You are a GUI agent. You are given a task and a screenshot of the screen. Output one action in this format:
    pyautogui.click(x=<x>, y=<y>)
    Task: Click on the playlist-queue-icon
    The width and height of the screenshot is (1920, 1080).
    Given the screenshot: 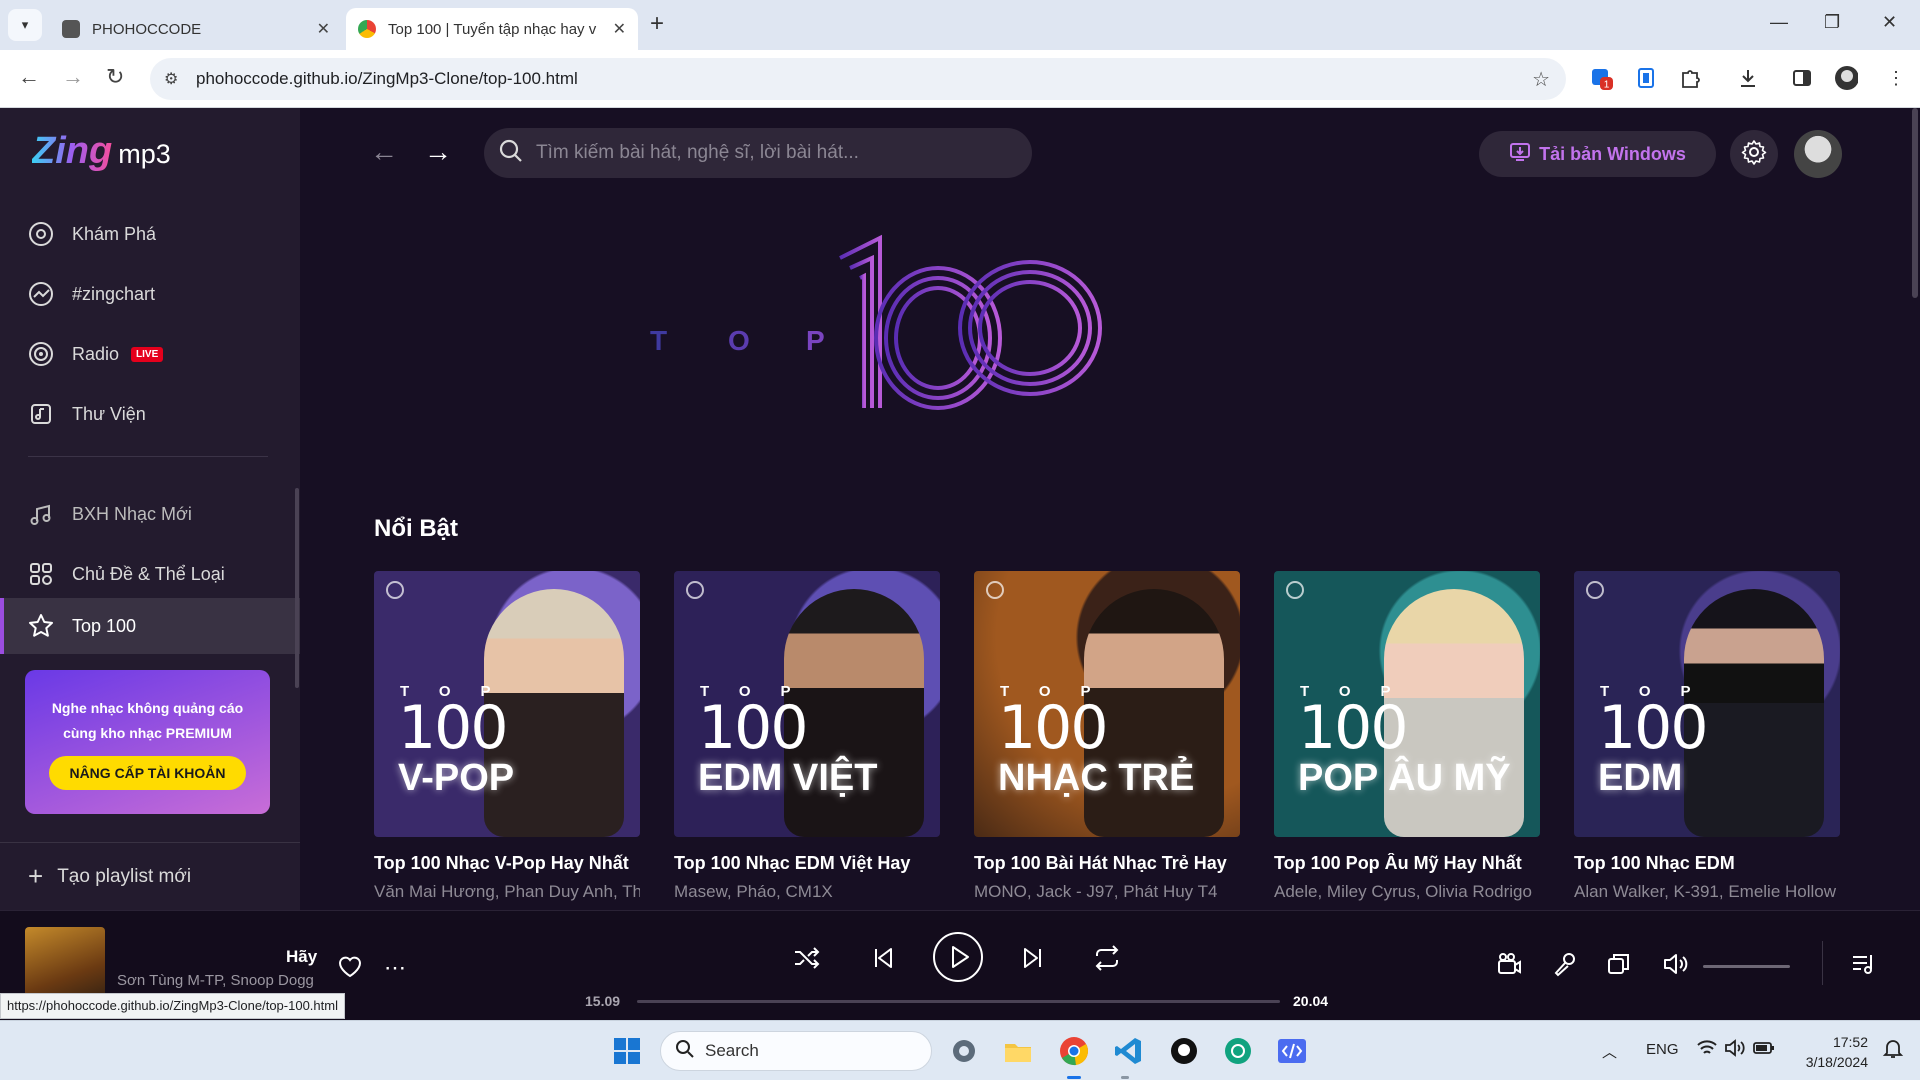 What is the action you would take?
    pyautogui.click(x=1863, y=964)
    